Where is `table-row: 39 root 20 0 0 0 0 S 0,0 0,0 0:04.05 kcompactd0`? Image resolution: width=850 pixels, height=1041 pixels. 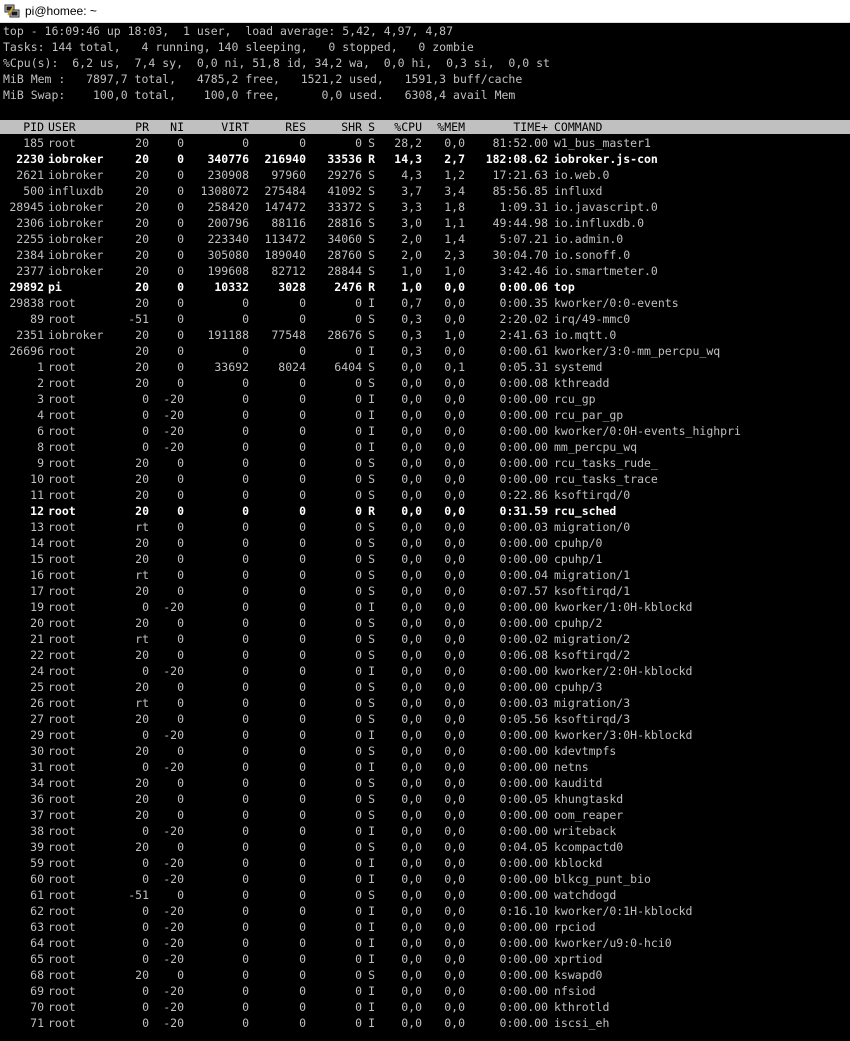 table-row: 39 root 20 0 0 0 0 S 0,0 0,0 0:04.05 kcompactd0 is located at coordinates (425, 847).